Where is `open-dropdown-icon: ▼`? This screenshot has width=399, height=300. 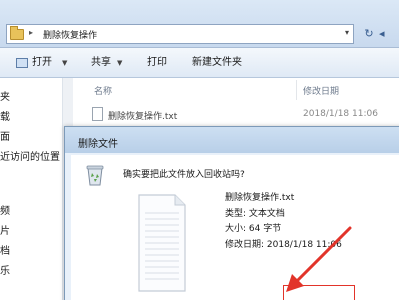 open-dropdown-icon: ▼ is located at coordinates (64, 63).